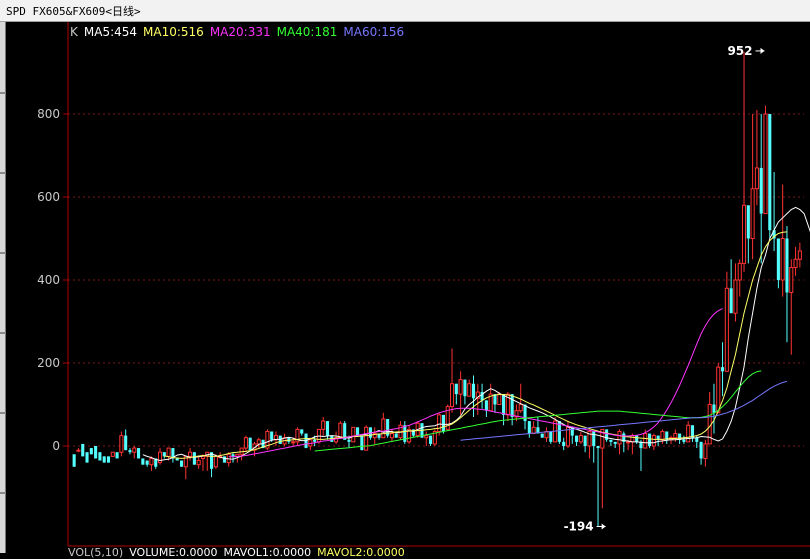 The width and height of the screenshot is (810, 559). Describe the element at coordinates (374, 32) in the screenshot. I see `legend-ma60: MA60:156` at that location.